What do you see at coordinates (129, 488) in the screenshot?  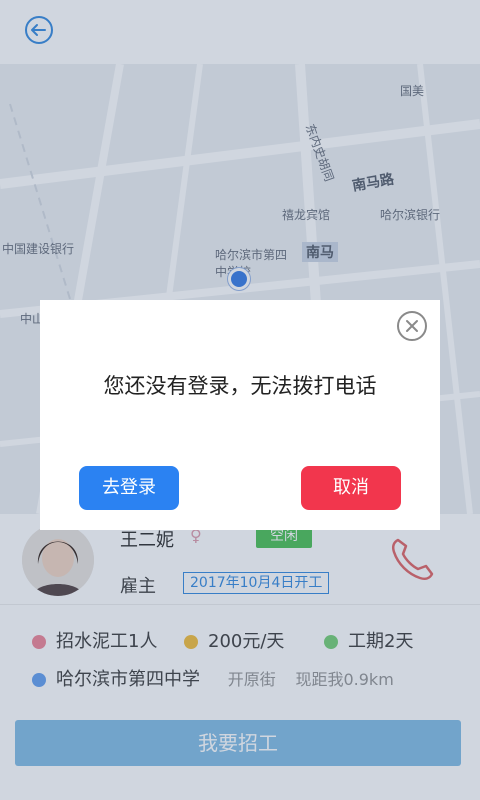 I see `login-button: 去登录` at bounding box center [129, 488].